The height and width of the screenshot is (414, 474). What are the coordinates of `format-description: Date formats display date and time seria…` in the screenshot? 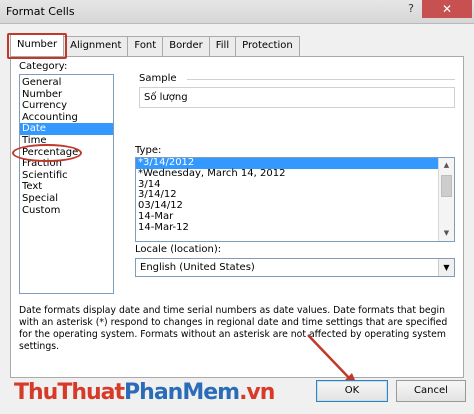 It's located at (233, 328).